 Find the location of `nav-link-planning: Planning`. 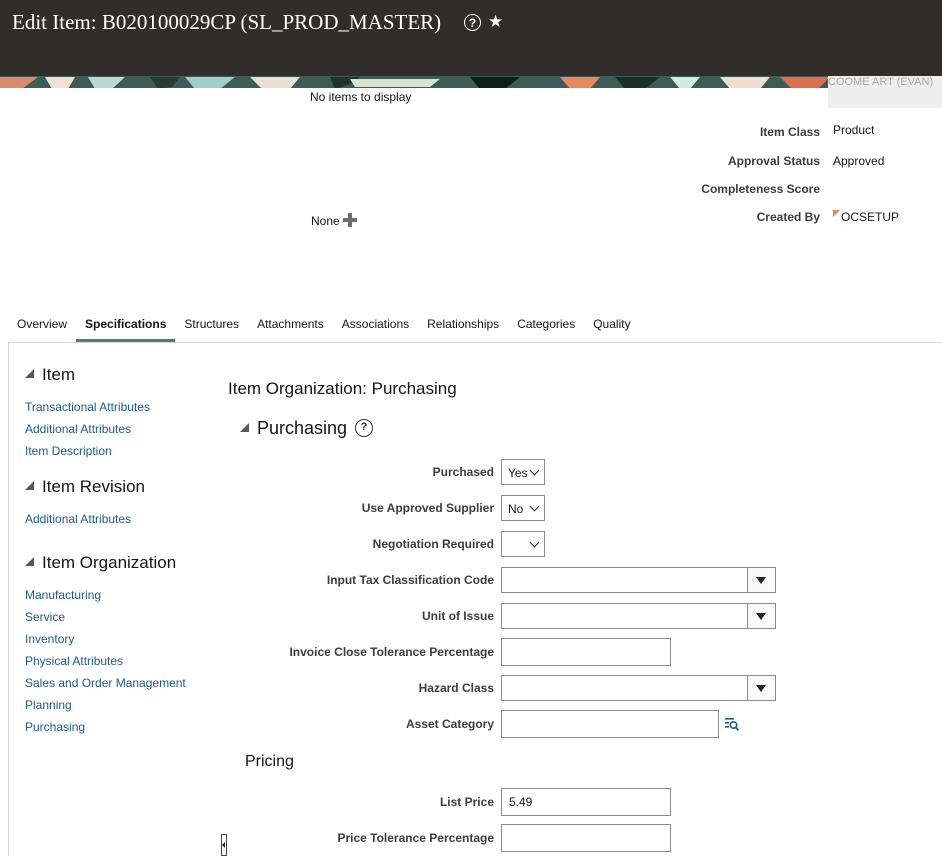

nav-link-planning: Planning is located at coordinates (48, 705).